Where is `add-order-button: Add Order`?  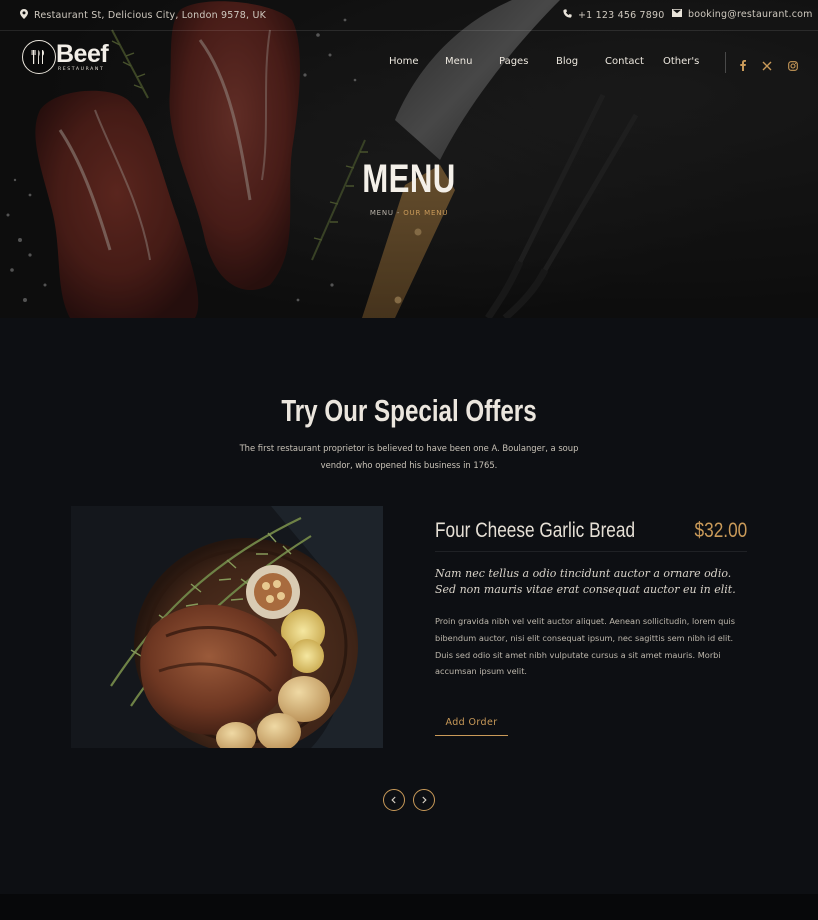 add-order-button: Add Order is located at coordinates (471, 726).